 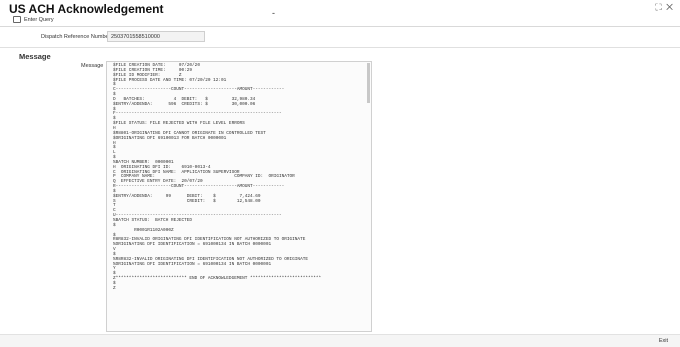 What do you see at coordinates (76, 37) in the screenshot?
I see `dispatch-reference-label: Dispatch Reference Number` at bounding box center [76, 37].